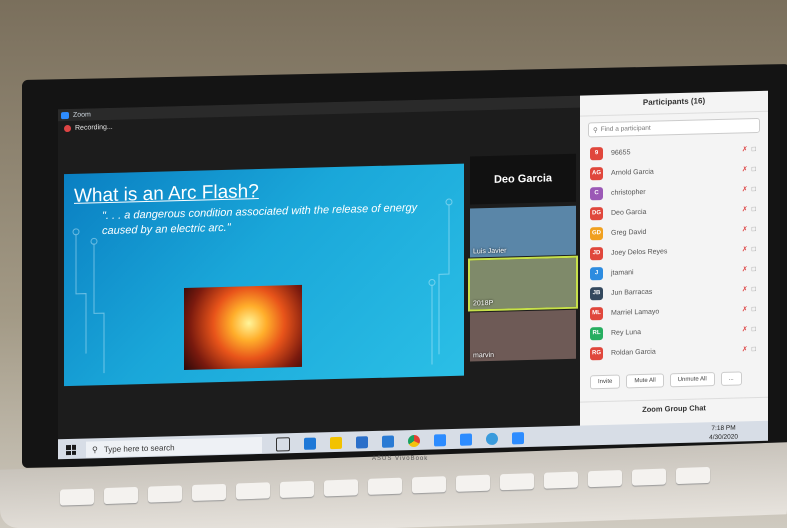 This screenshot has height=528, width=787. What do you see at coordinates (492, 439) in the screenshot?
I see `browser-icon` at bounding box center [492, 439].